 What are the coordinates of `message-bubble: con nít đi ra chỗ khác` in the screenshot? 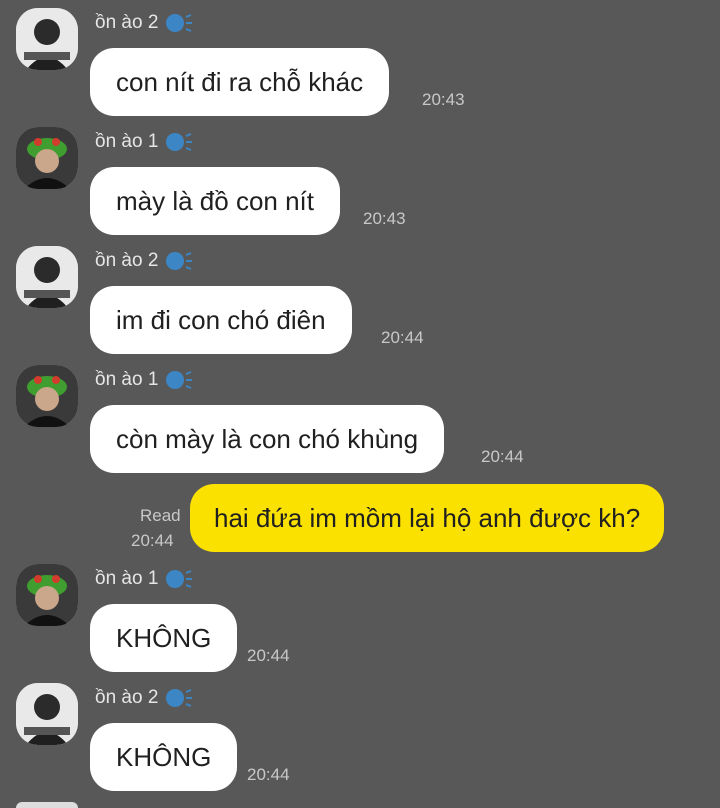 It's located at (240, 82).